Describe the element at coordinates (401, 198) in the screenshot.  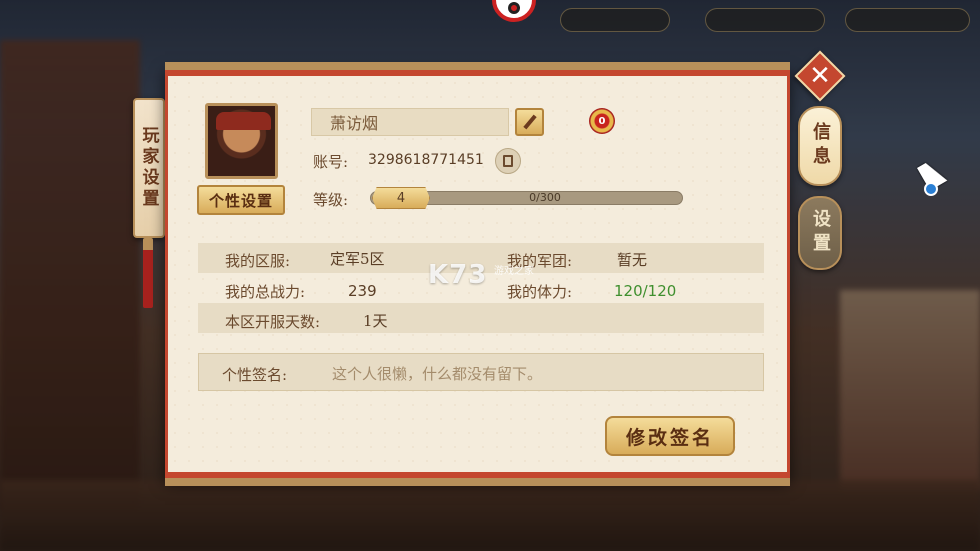
I see `level-badge: 4` at that location.